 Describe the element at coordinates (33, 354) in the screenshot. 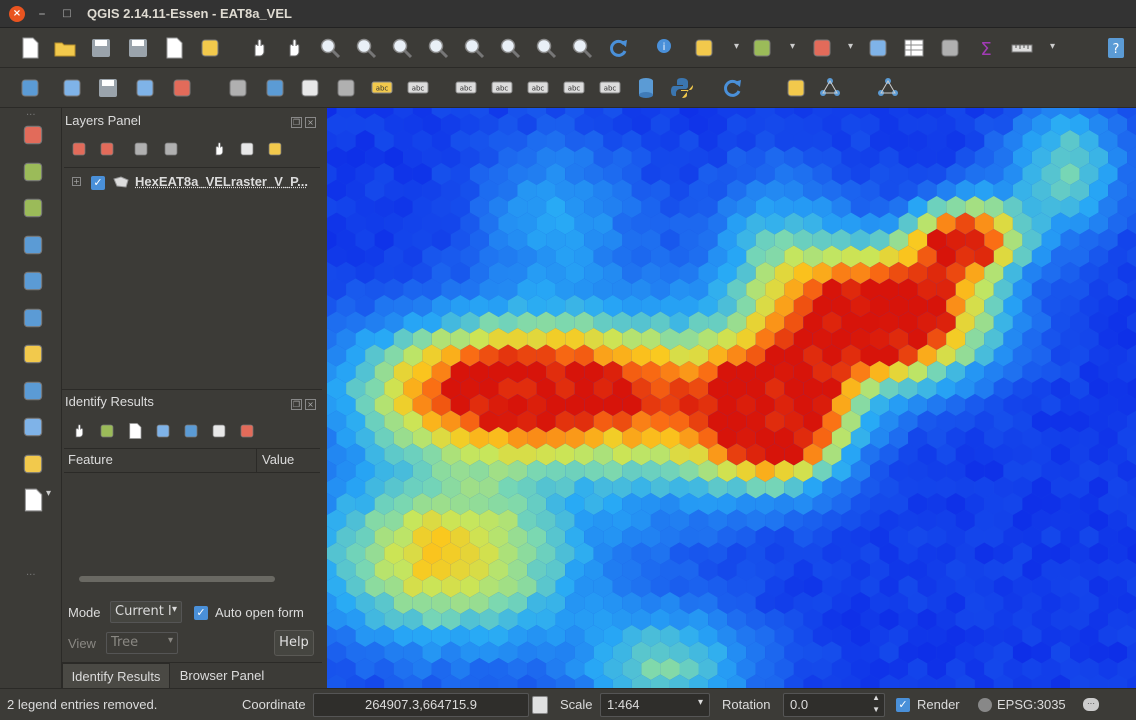

I see `add-wcs-layer-icon` at that location.